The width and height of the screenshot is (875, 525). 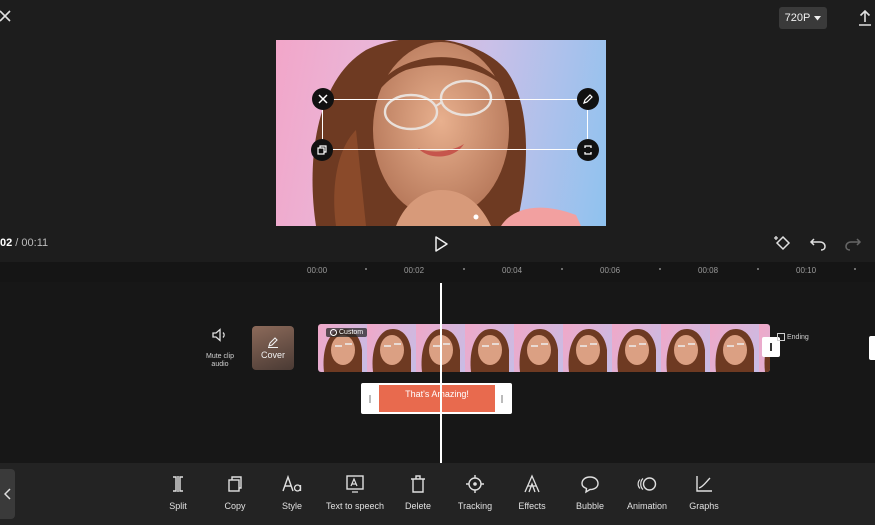 I want to click on text-clip-left-grip, so click(x=370, y=399).